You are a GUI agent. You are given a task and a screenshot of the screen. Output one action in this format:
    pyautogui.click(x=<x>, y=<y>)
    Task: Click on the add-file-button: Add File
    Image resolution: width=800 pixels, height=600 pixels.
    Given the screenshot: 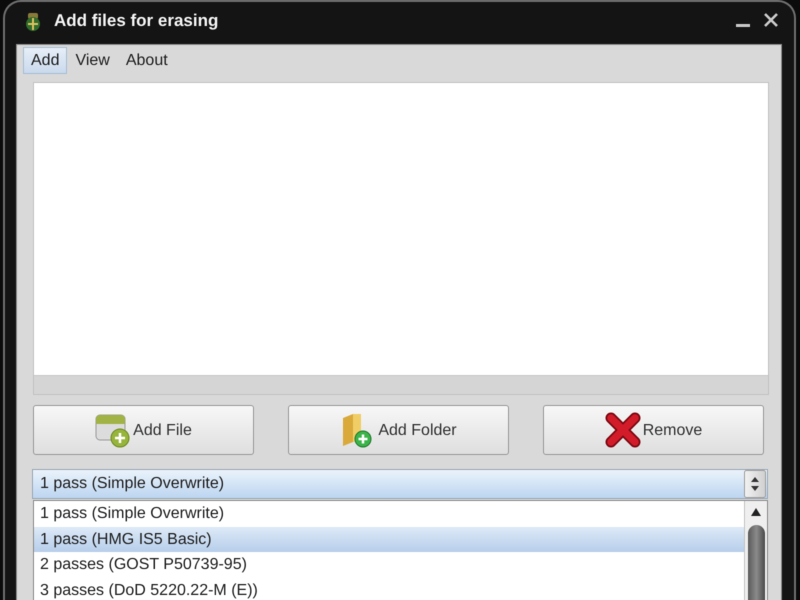 What is the action you would take?
    pyautogui.click(x=143, y=430)
    